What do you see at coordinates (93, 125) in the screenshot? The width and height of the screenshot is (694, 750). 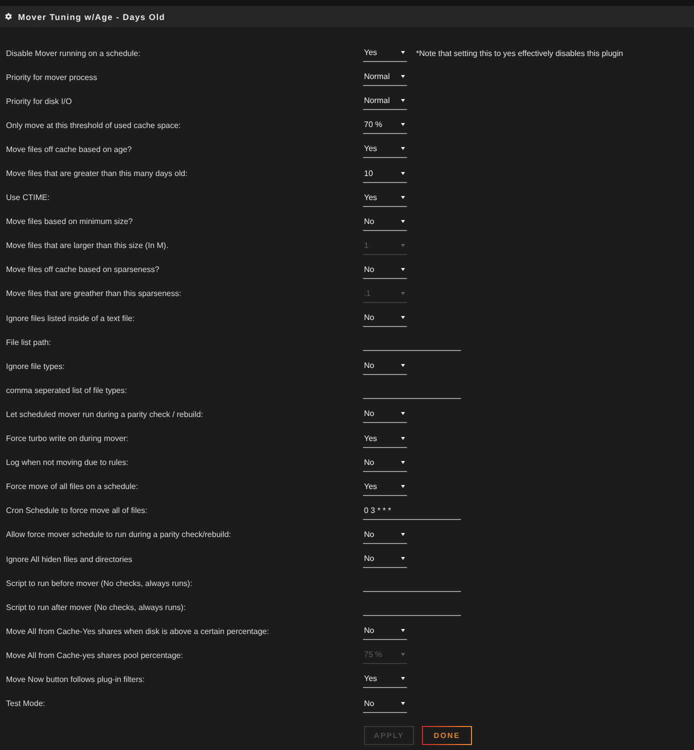 I see `setting-label: Only move at this threshold of used cache space:` at bounding box center [93, 125].